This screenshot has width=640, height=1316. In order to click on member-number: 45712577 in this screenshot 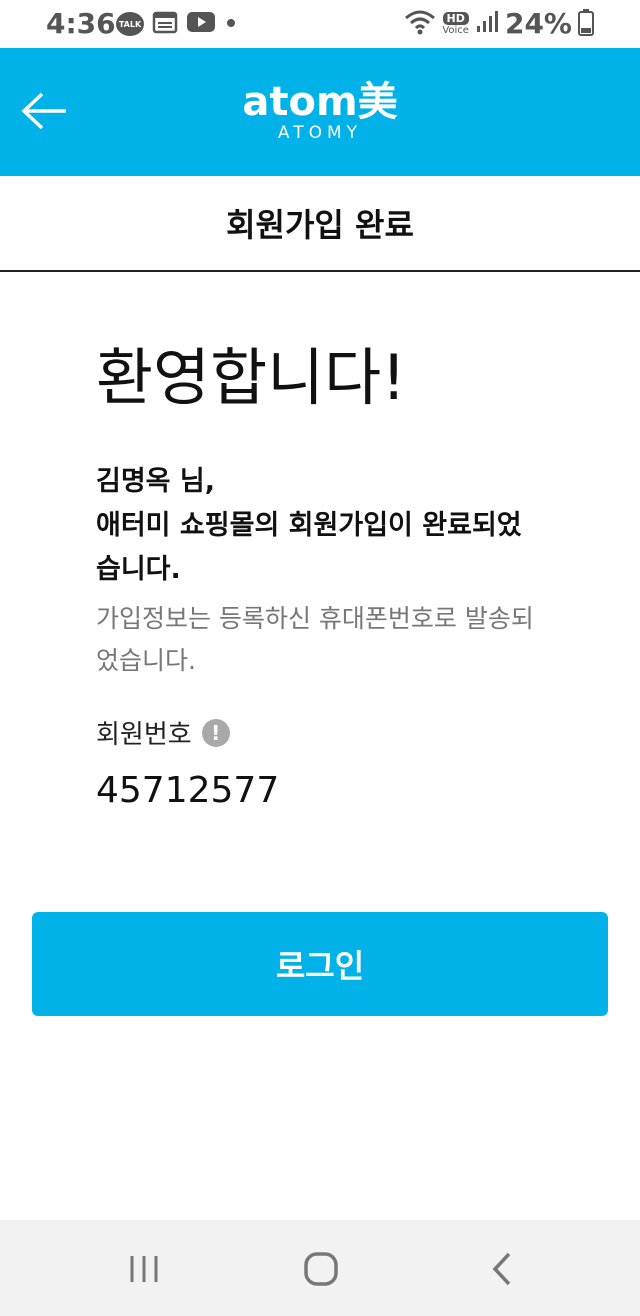, I will do `click(188, 790)`.